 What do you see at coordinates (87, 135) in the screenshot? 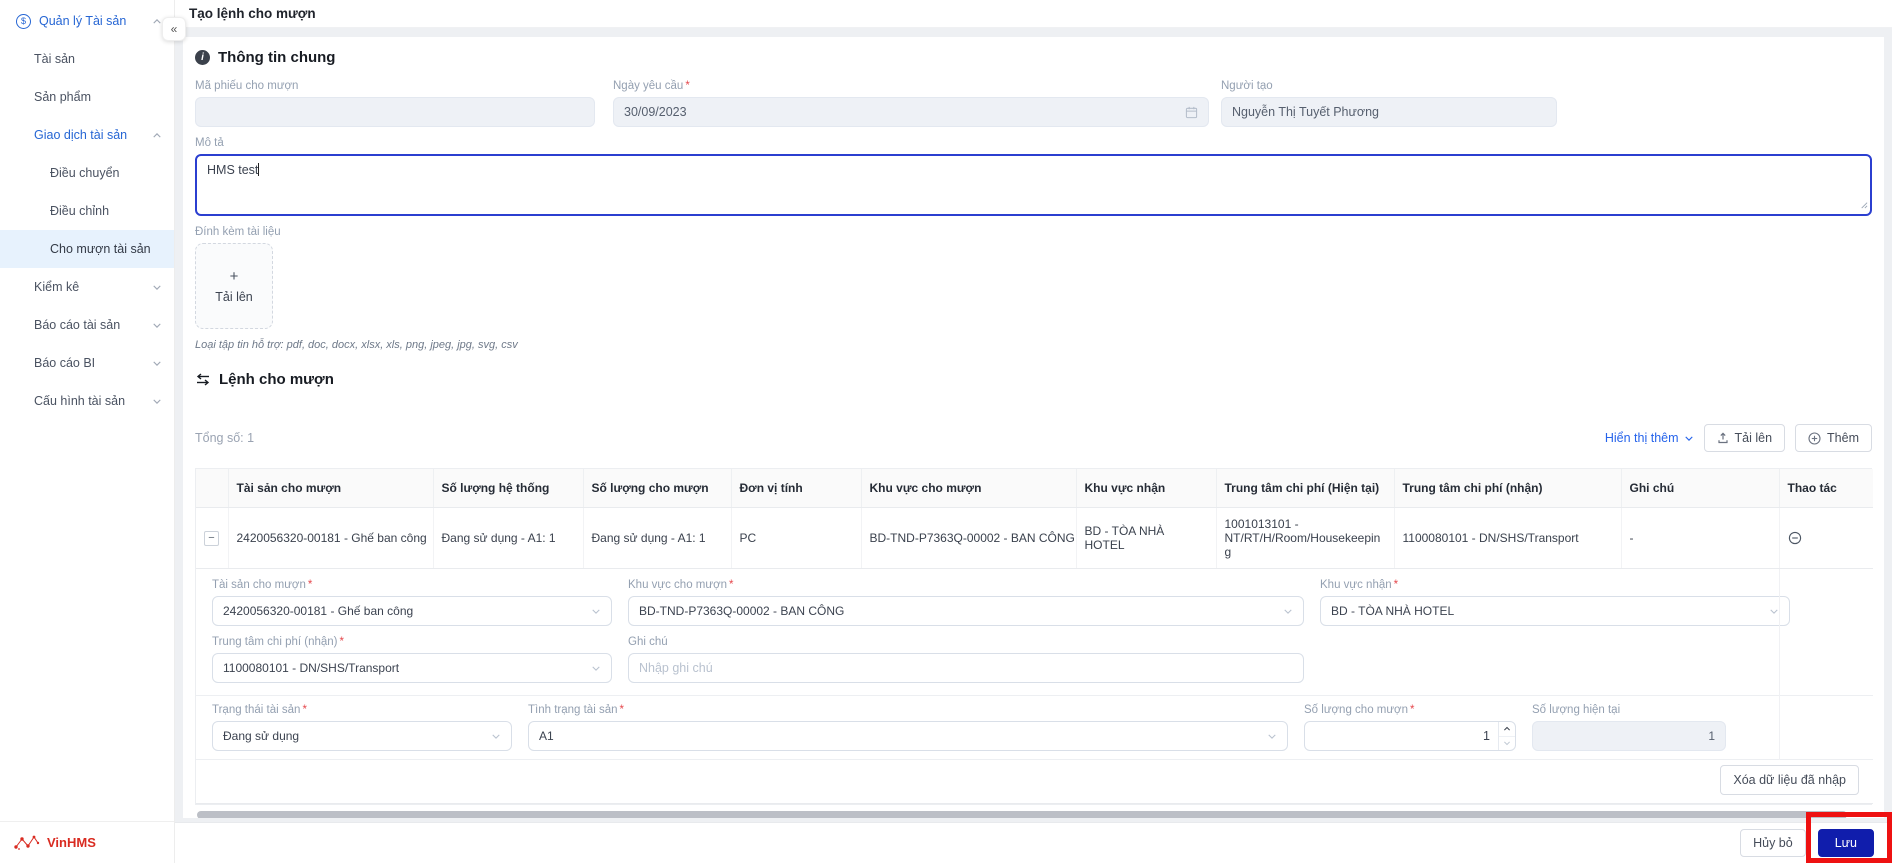
I see `sidebar-item-giao-dich-tai-san: Giao dịch tài sản` at bounding box center [87, 135].